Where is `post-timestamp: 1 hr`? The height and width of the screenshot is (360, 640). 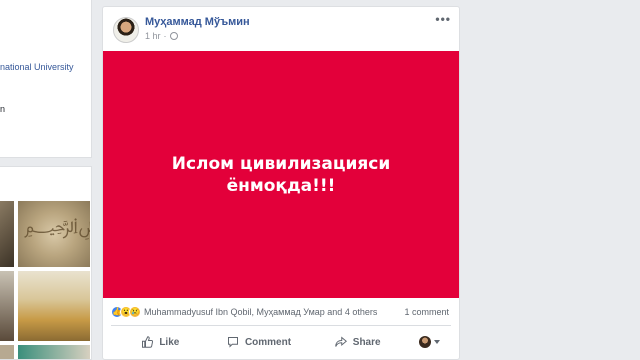 post-timestamp: 1 hr is located at coordinates (153, 36).